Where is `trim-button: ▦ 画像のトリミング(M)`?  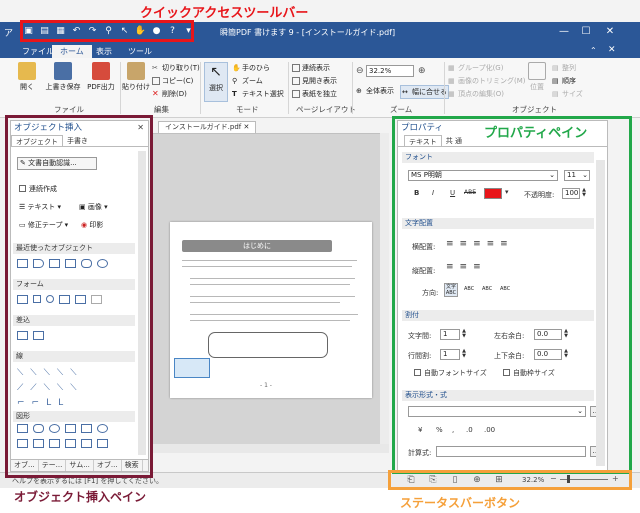
trim-button: ▦ 画像のトリミング(M) is located at coordinates (487, 81).